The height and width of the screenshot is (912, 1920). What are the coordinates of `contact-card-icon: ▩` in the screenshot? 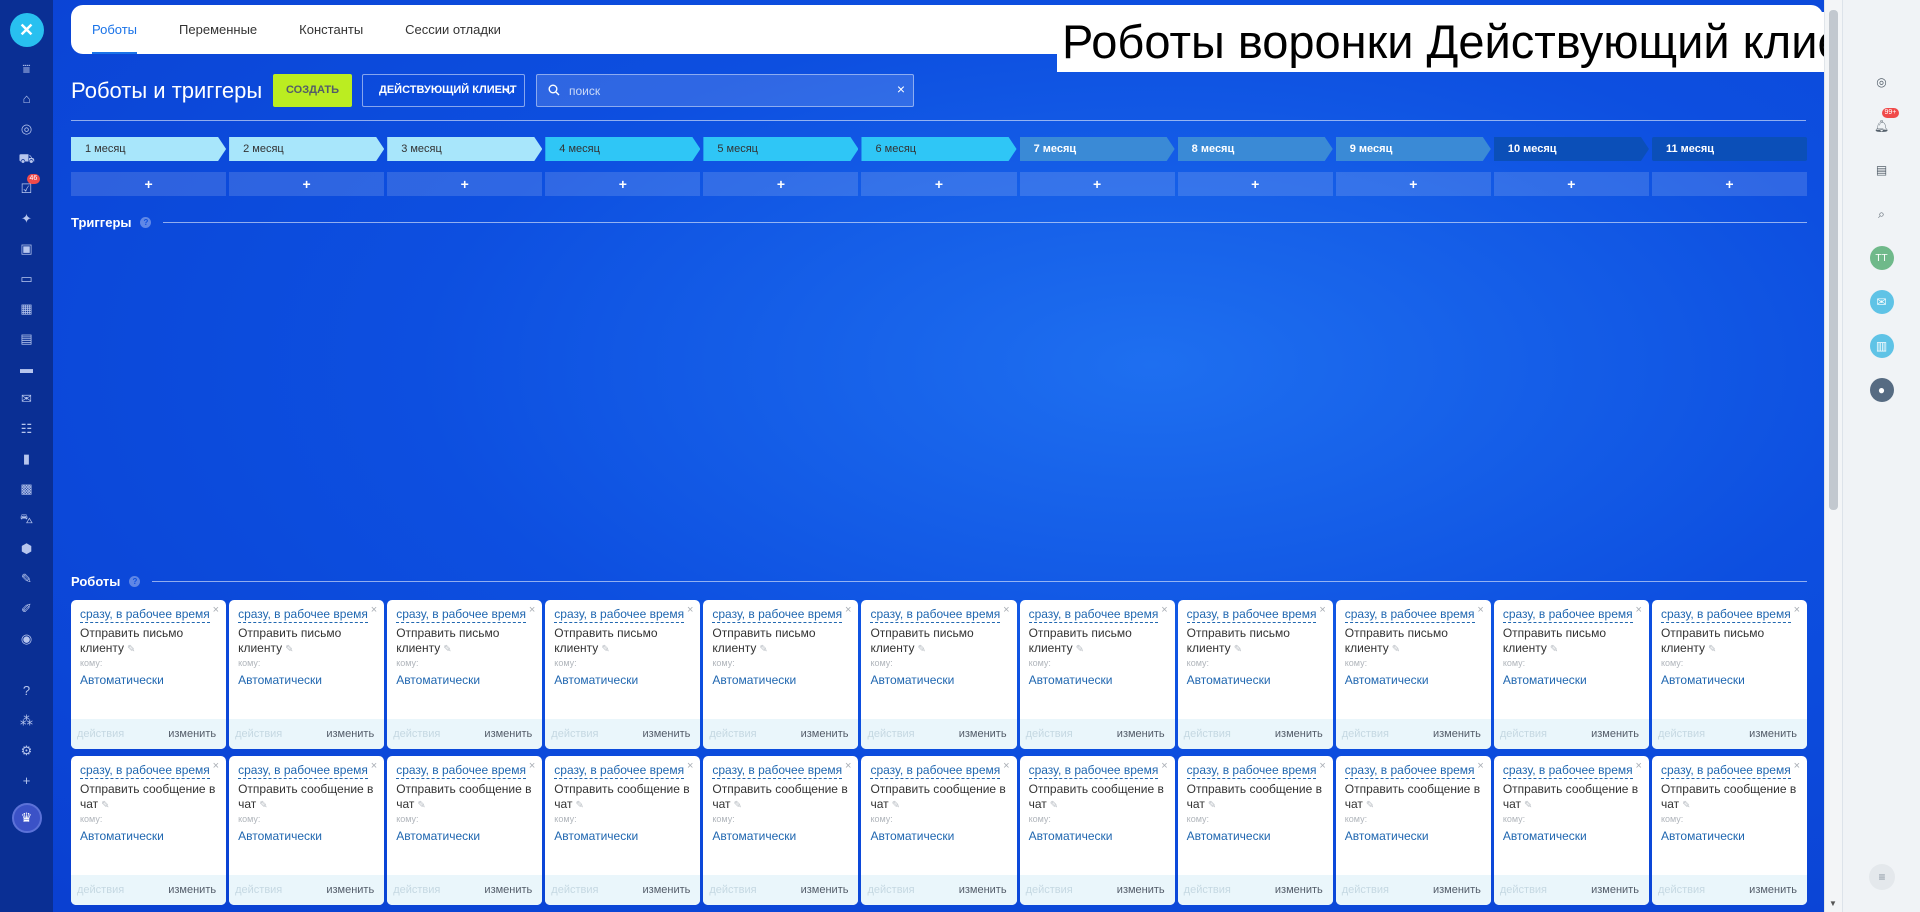 It's located at (27, 489).